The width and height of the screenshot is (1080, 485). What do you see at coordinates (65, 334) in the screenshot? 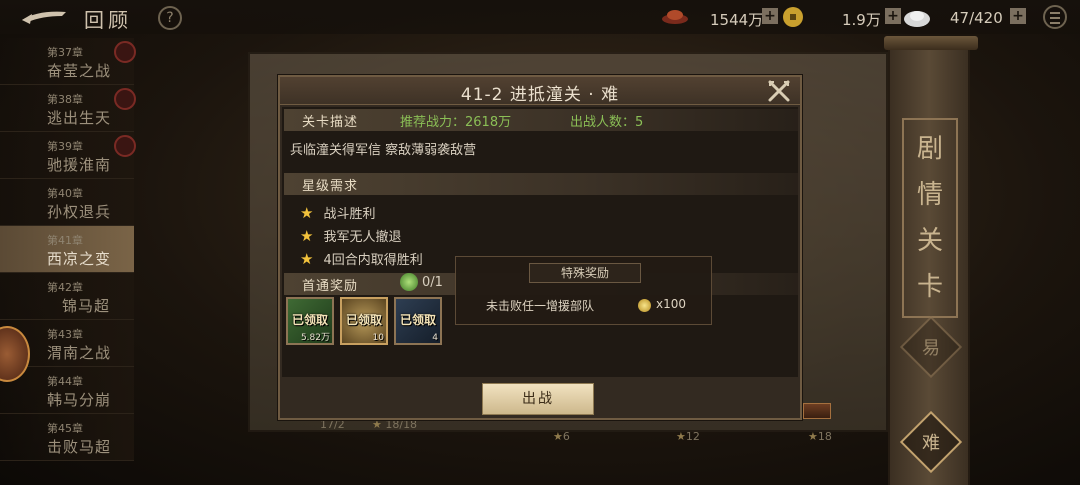
I see `chapter-number: 第43章` at bounding box center [65, 334].